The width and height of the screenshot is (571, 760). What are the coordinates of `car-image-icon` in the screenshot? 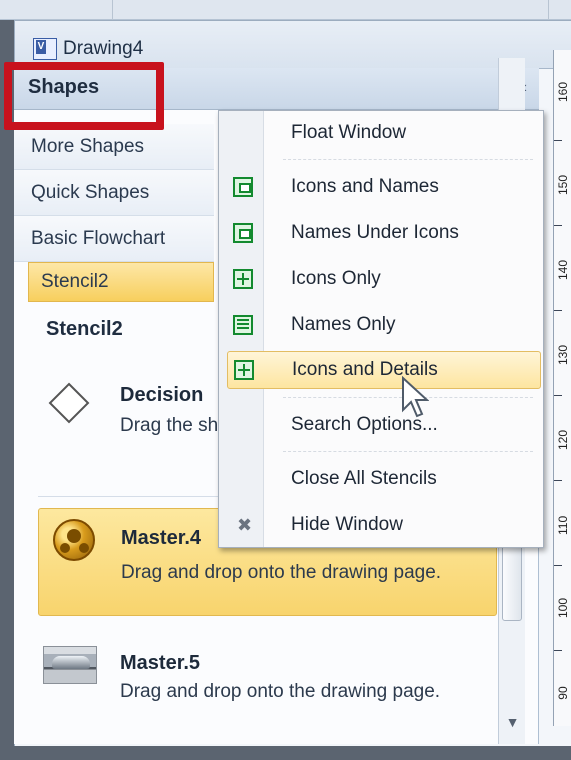 It's located at (70, 665).